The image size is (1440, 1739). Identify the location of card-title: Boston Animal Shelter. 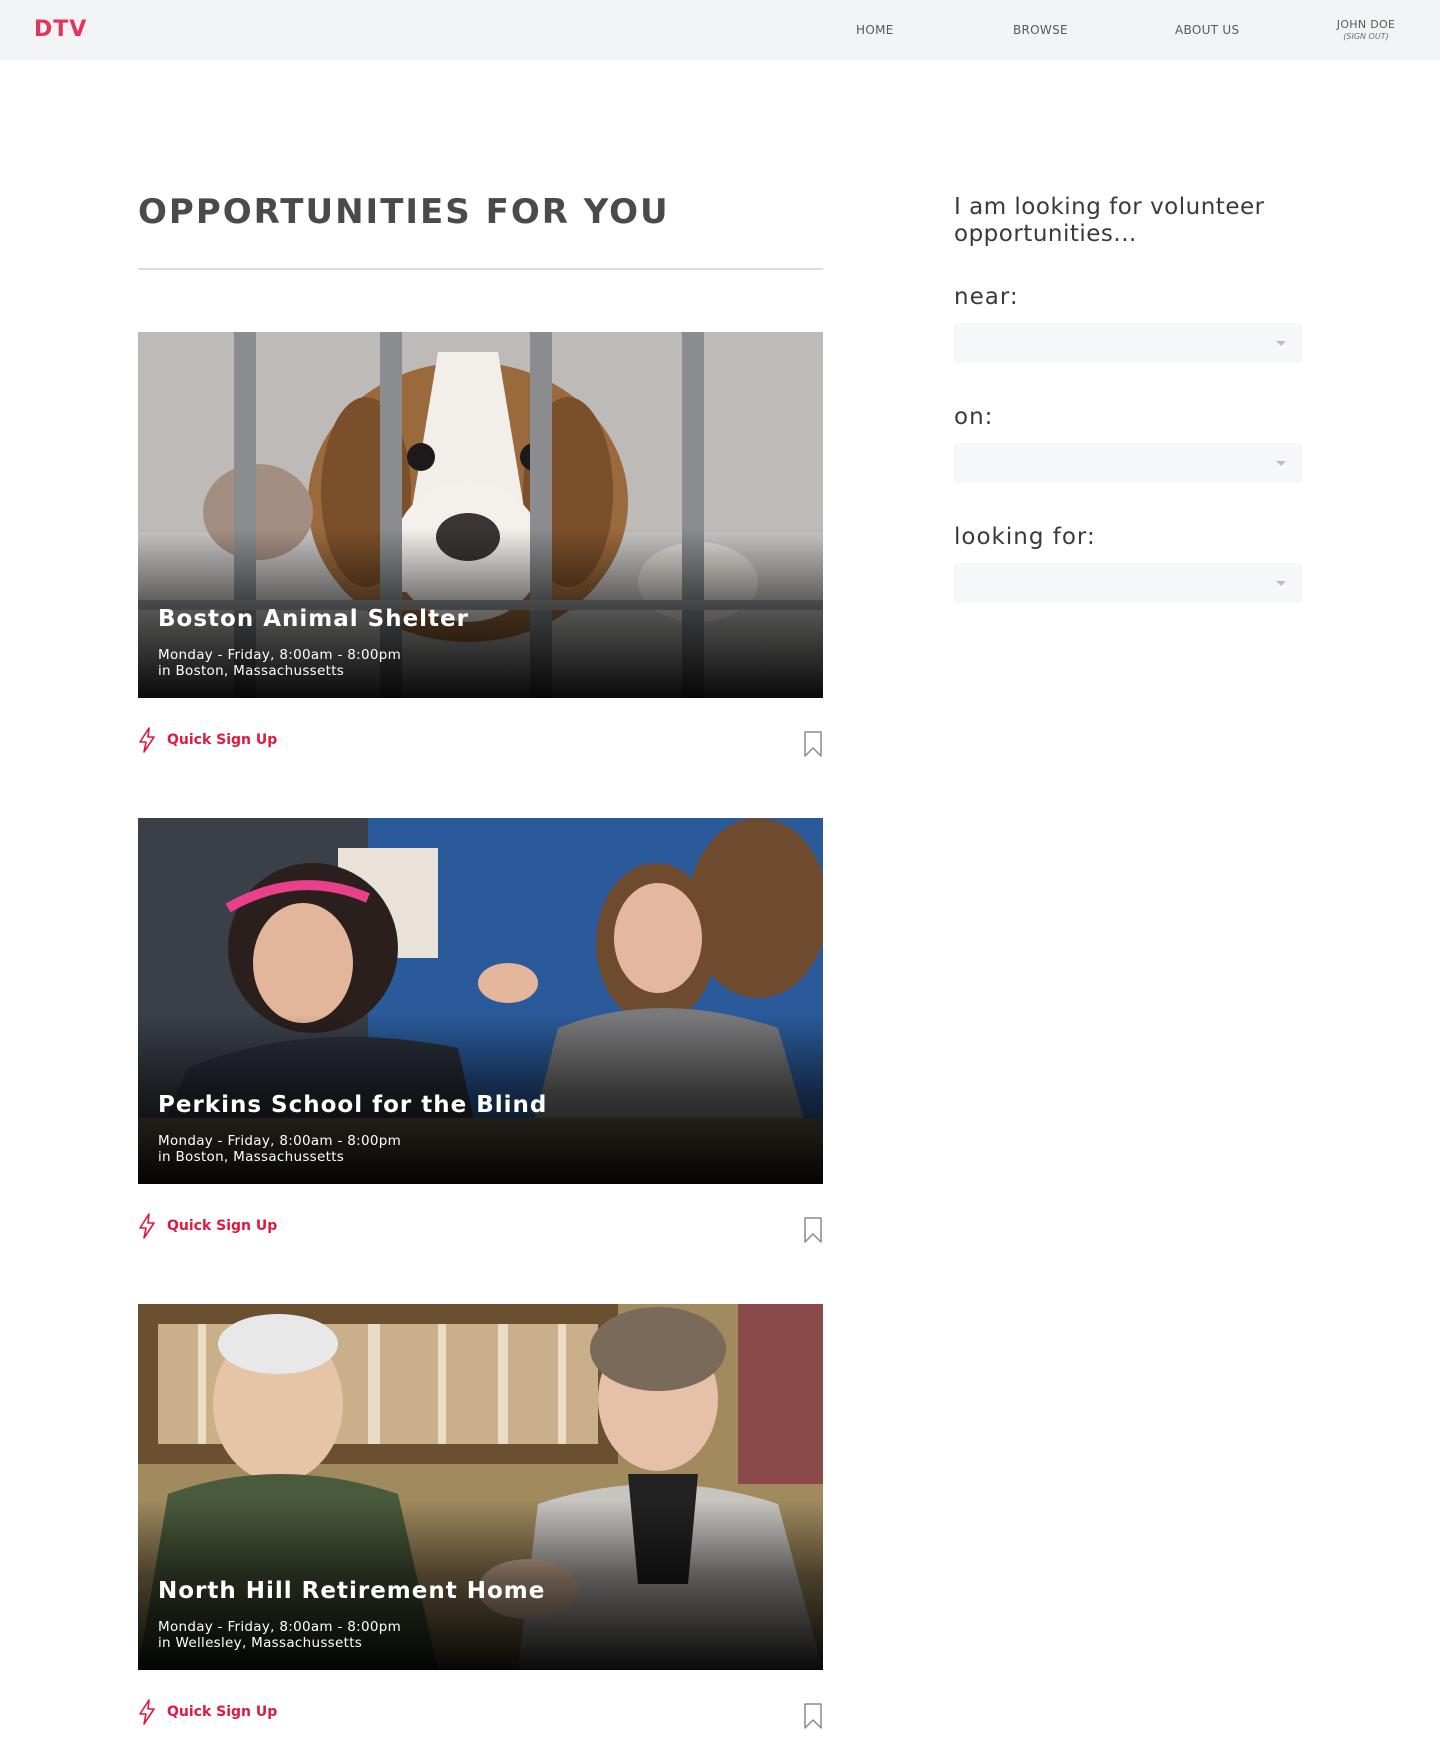
(313, 619).